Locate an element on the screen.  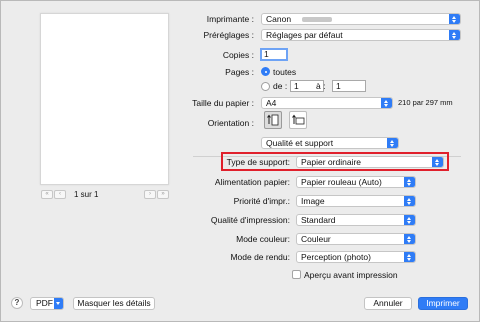
orientation-landscape-button is located at coordinates (298, 120).